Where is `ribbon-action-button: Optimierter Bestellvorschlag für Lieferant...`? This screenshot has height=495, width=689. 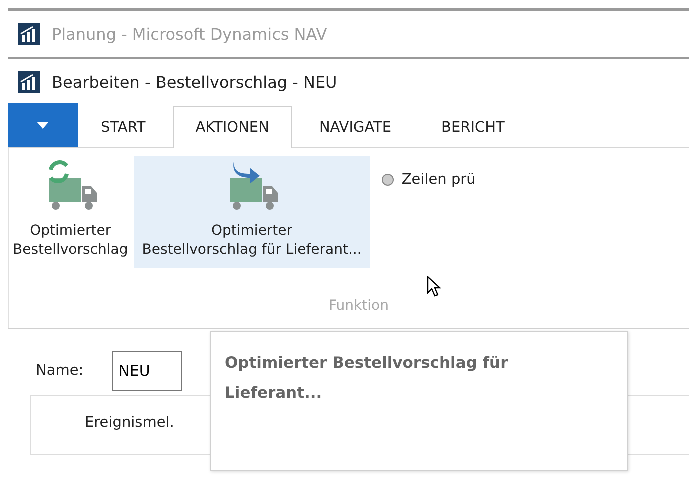 ribbon-action-button: Optimierter Bestellvorschlag für Lieferant... is located at coordinates (252, 212).